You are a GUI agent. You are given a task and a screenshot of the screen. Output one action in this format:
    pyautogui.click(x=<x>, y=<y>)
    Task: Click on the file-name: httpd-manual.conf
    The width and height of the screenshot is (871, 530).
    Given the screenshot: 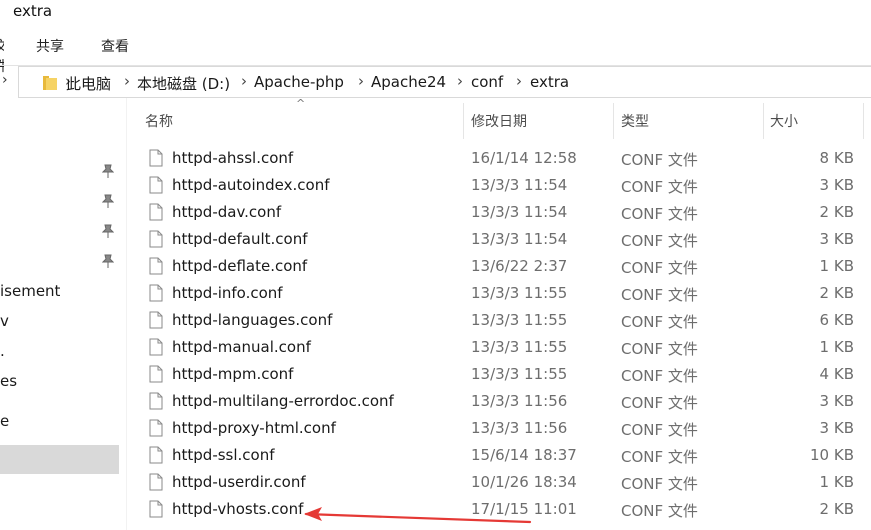 What is the action you would take?
    pyautogui.click(x=241, y=347)
    